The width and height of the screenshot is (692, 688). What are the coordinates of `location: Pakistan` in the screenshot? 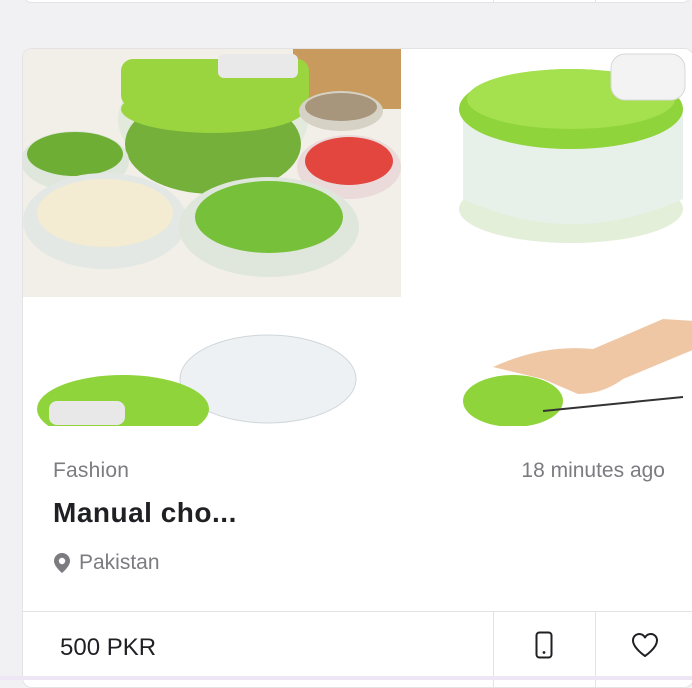 It's located at (106, 563).